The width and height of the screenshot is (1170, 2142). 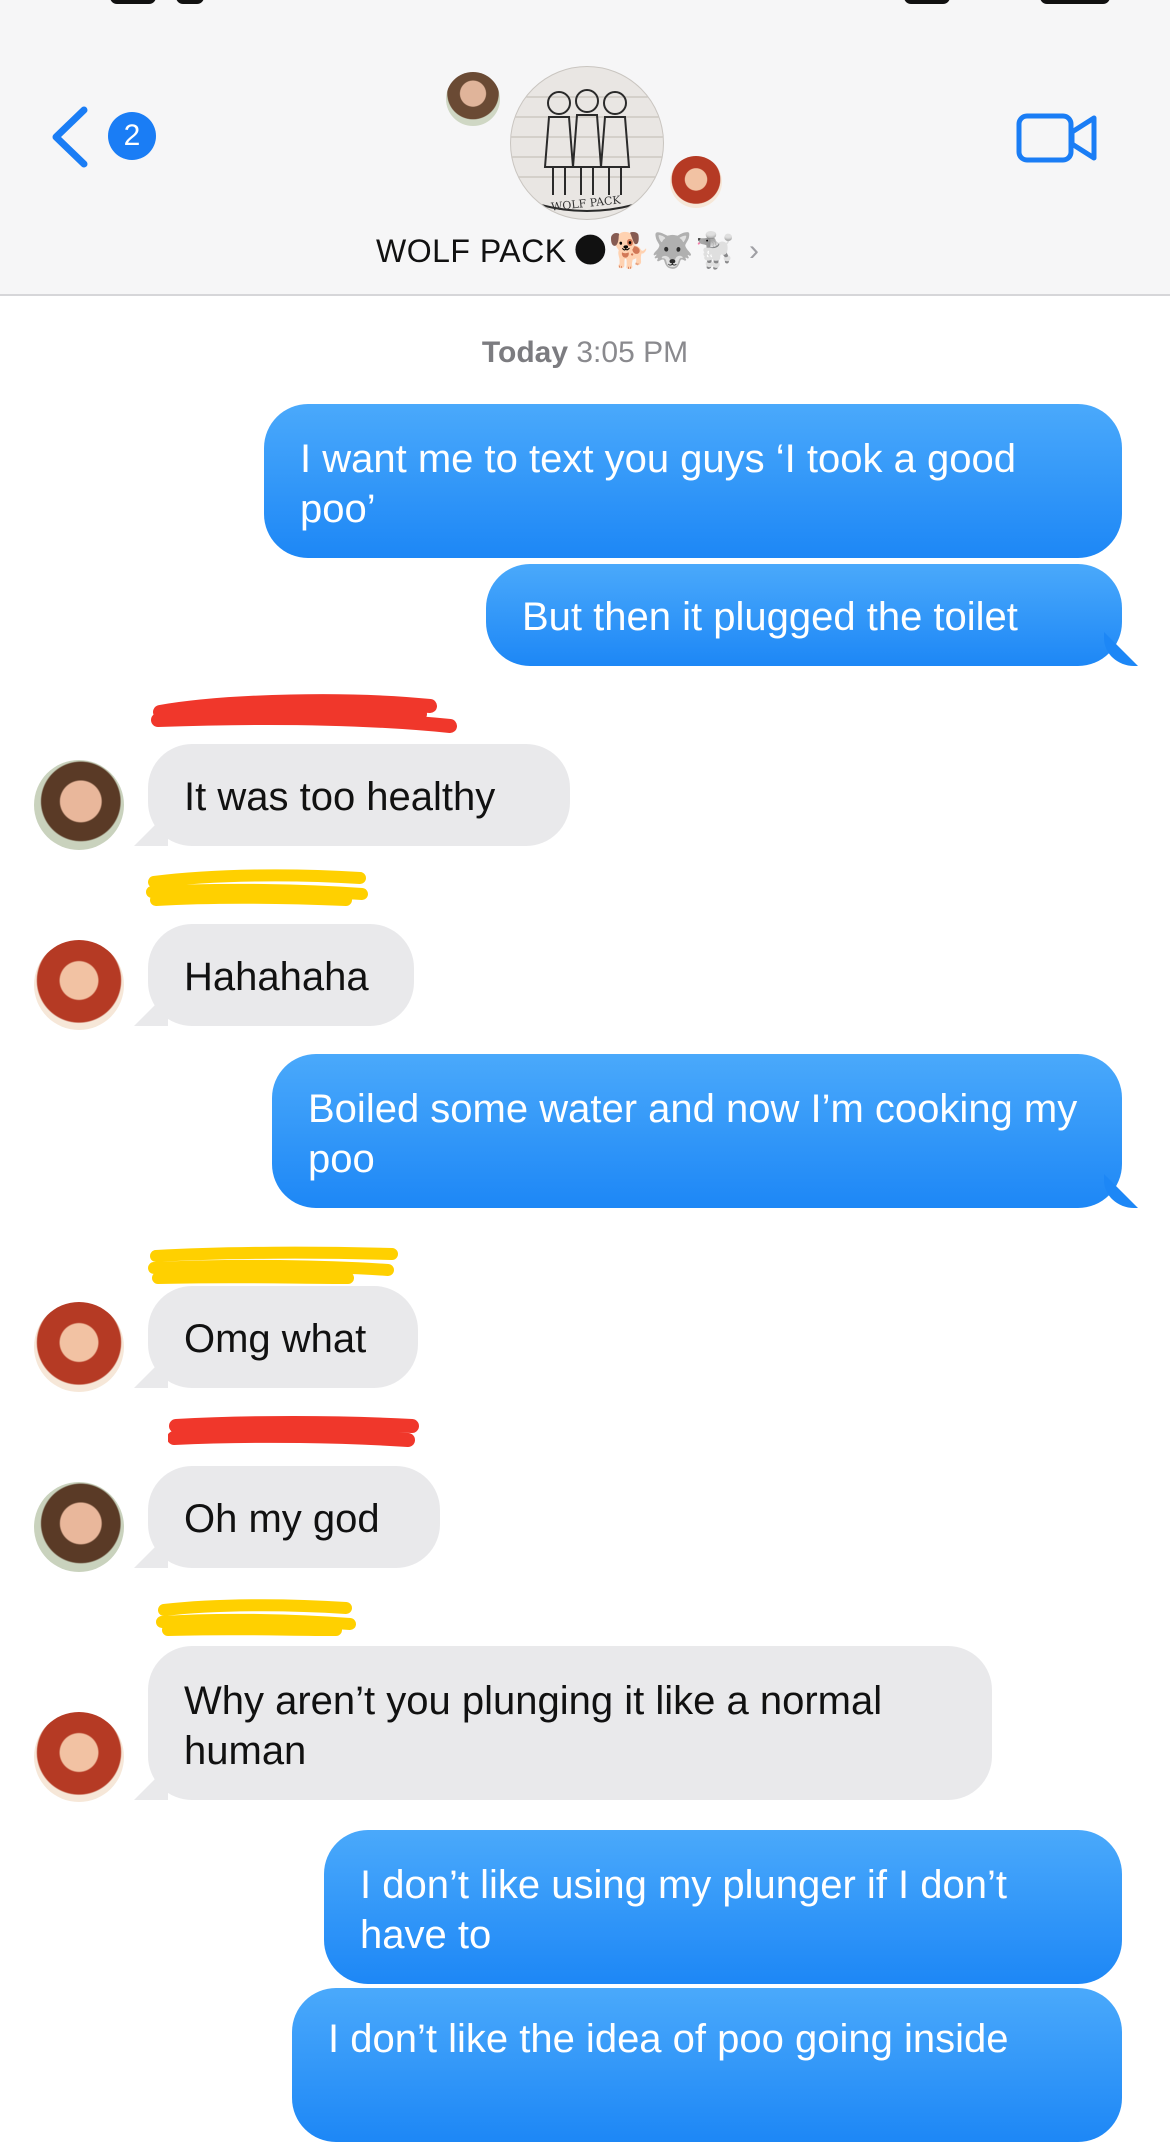 I want to click on incoming-message: It was too healthy, so click(x=359, y=795).